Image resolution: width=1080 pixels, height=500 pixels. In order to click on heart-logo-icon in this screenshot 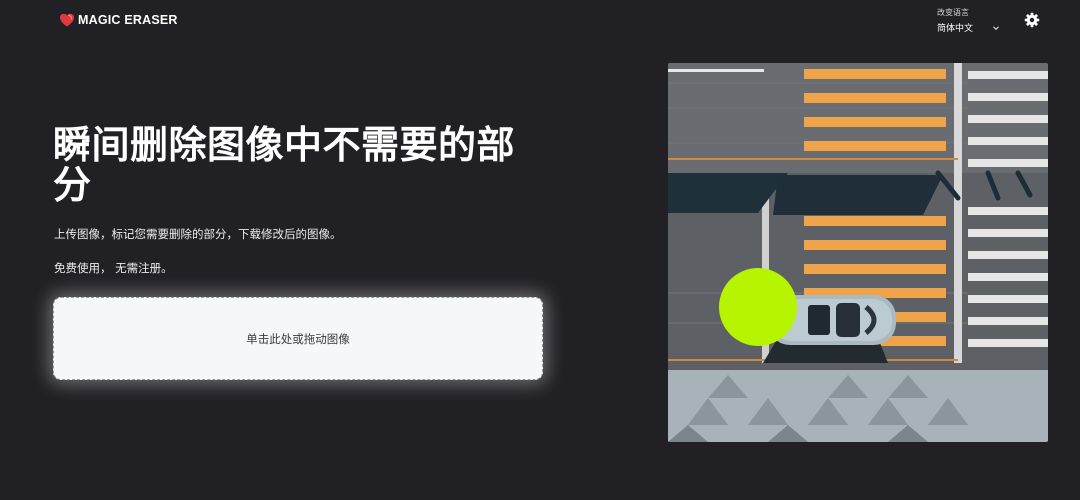, I will do `click(67, 20)`.